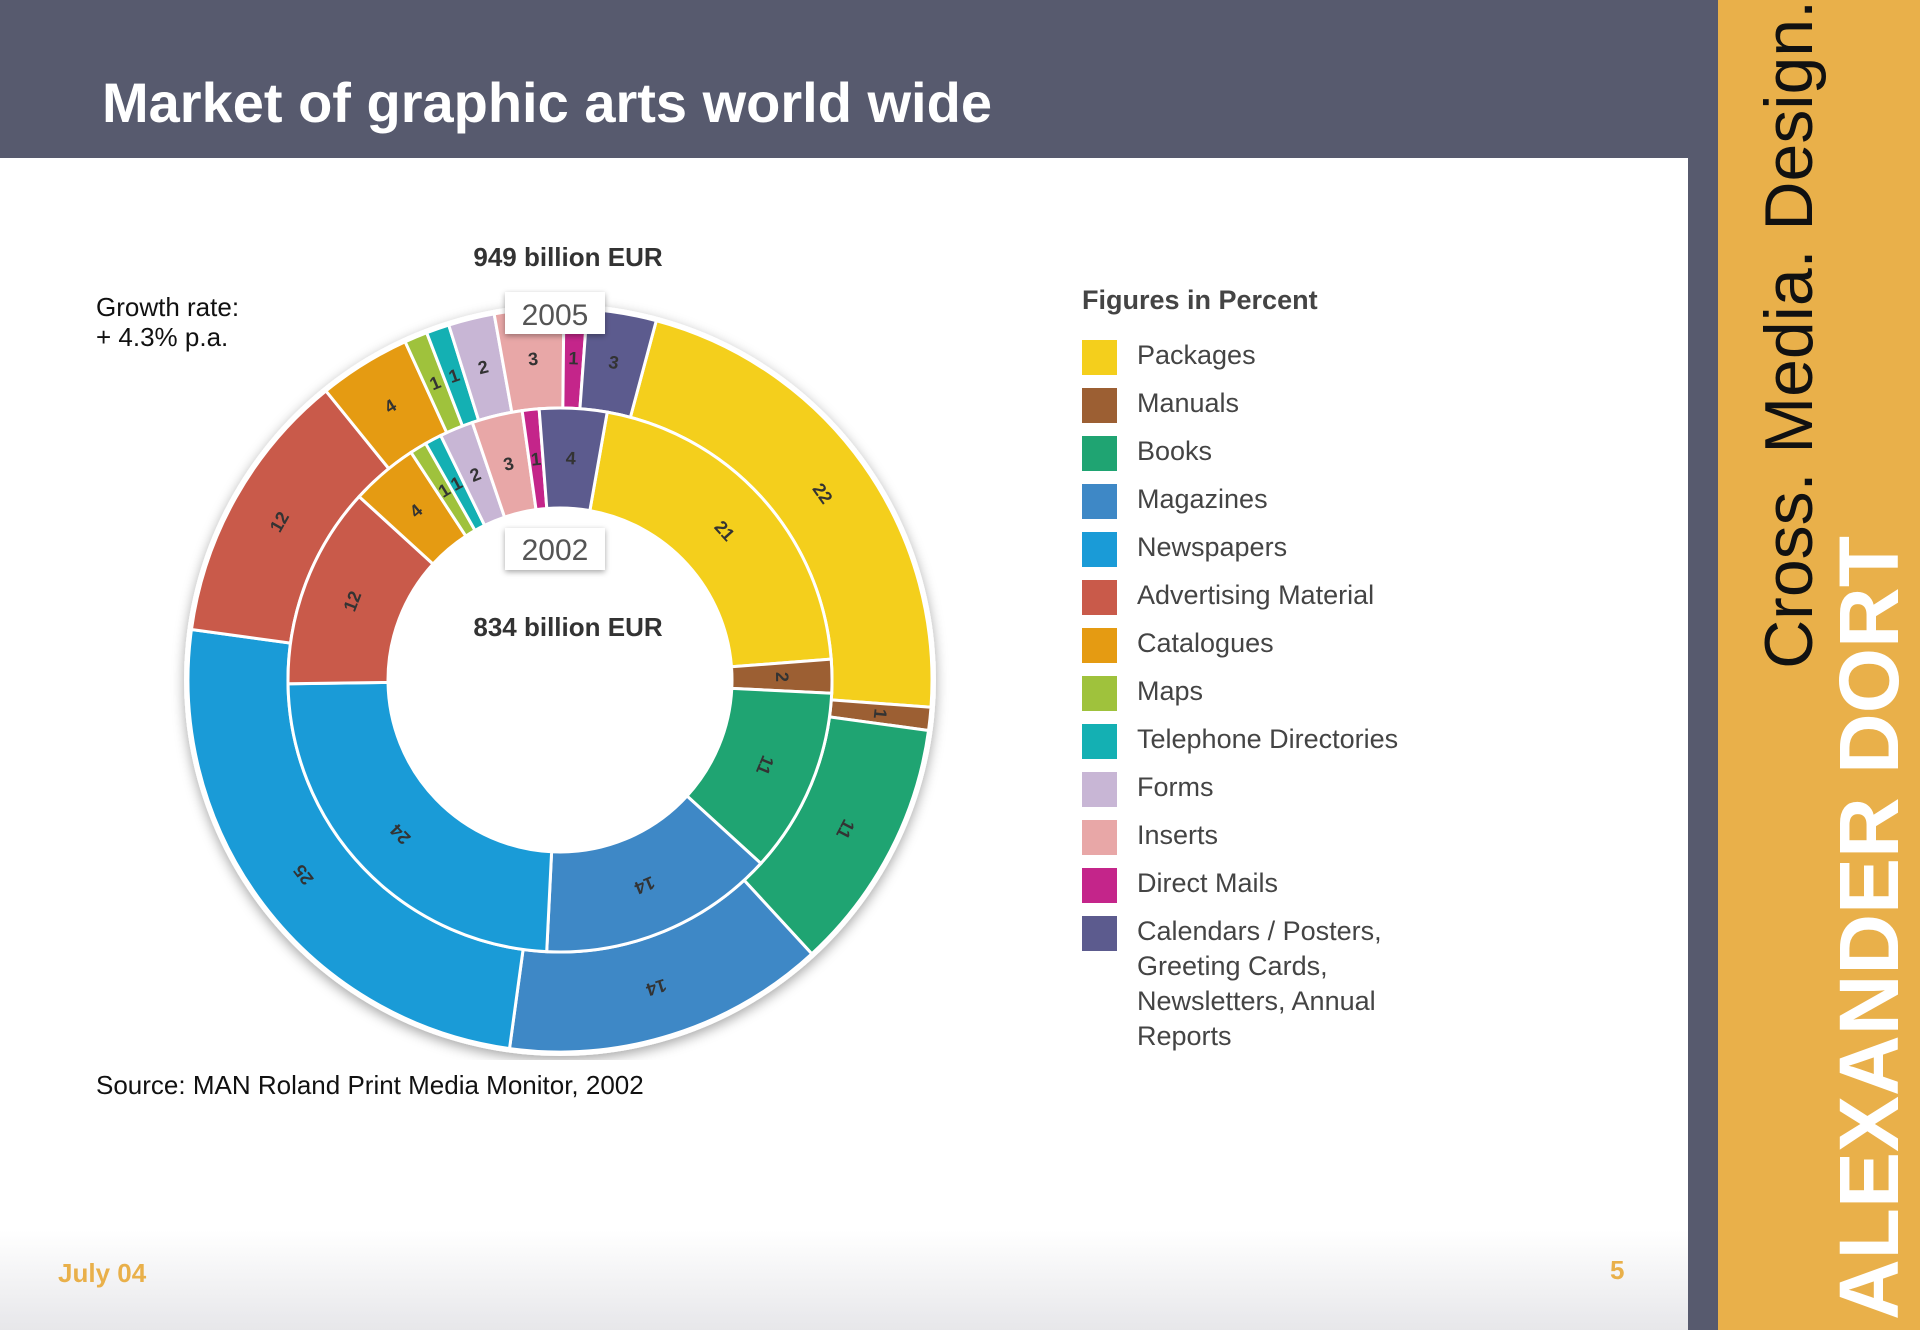 This screenshot has width=1920, height=1330. Describe the element at coordinates (1205, 643) in the screenshot. I see `legend-label: Catalogues` at that location.